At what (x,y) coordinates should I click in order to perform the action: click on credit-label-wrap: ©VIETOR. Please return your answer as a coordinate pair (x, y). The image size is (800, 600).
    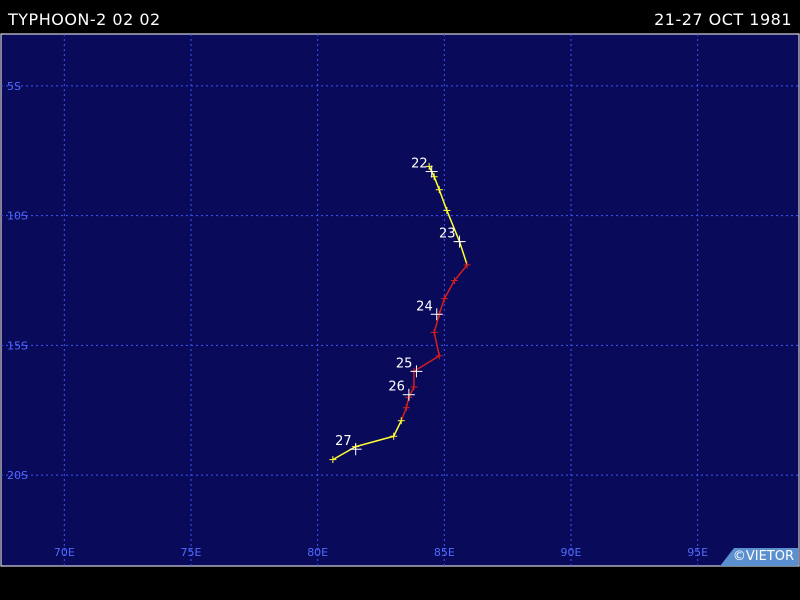
    Looking at the image, I should click on (759, 557).